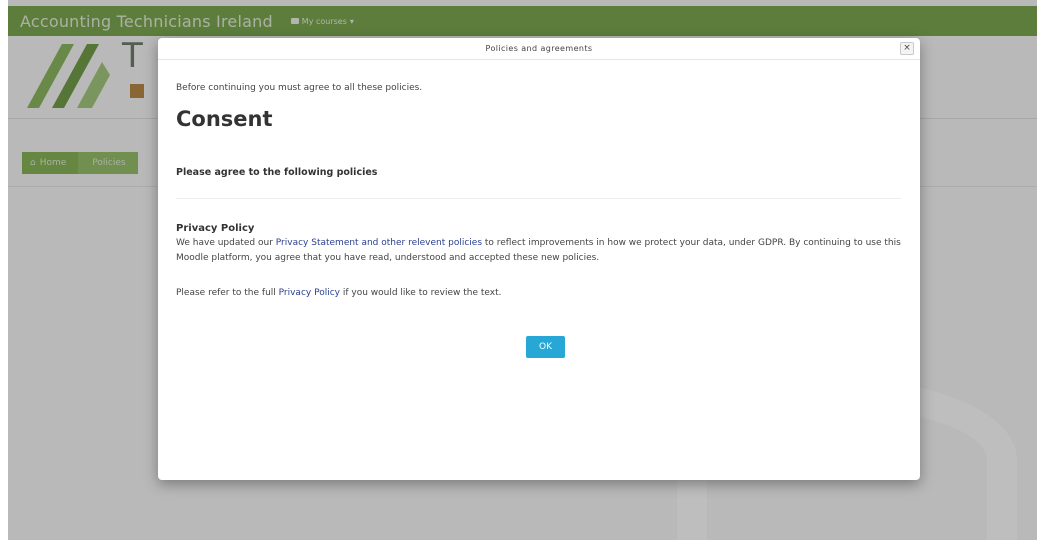  I want to click on close-button: ×, so click(907, 48).